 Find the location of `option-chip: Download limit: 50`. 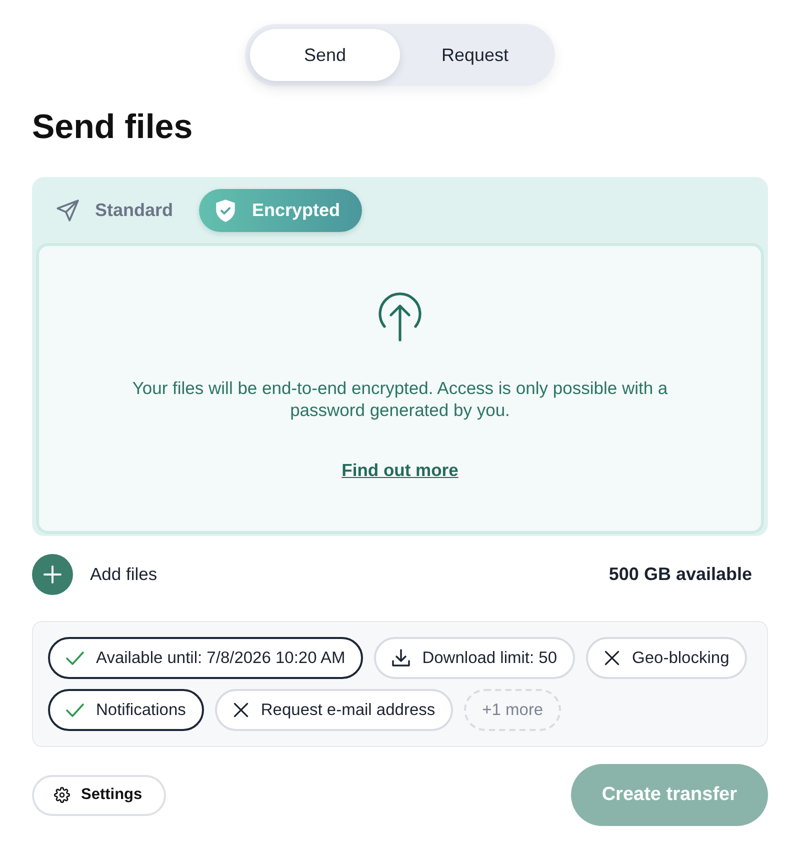

option-chip: Download limit: 50 is located at coordinates (475, 658).